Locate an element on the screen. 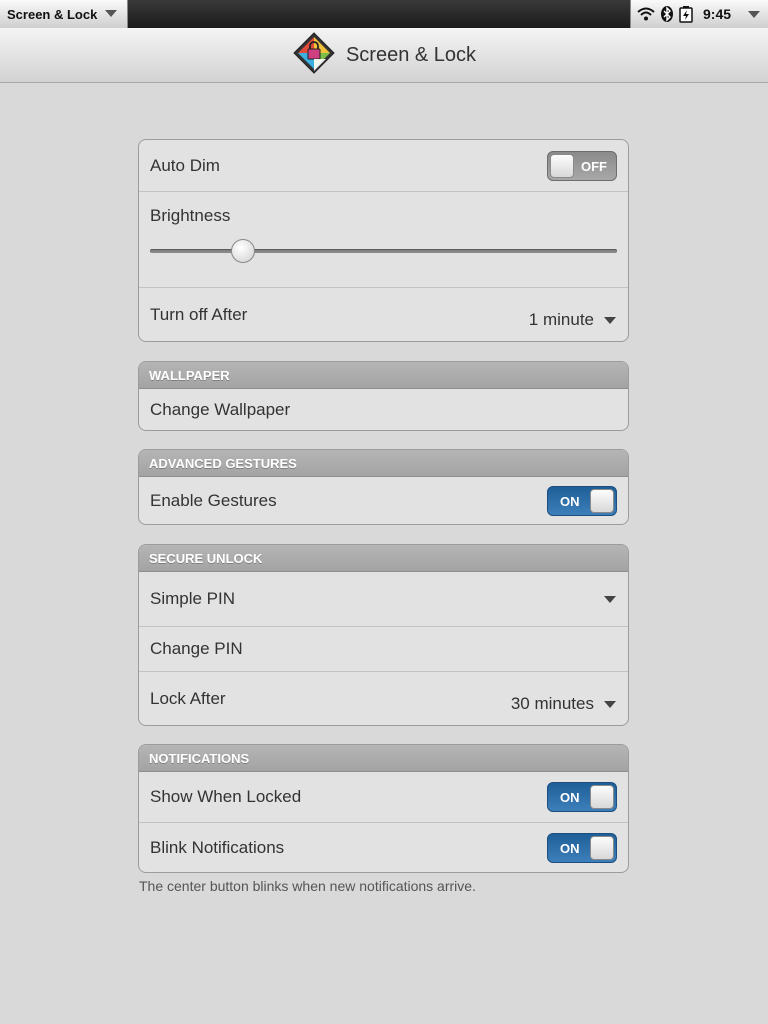 The image size is (768, 1024). auto-dim-label: Auto Dim is located at coordinates (185, 165).